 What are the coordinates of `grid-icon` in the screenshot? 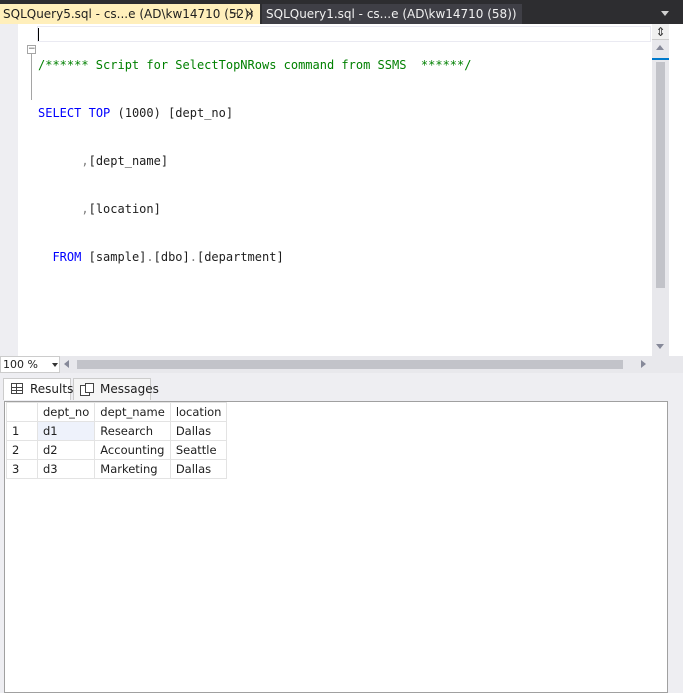 It's located at (17, 388).